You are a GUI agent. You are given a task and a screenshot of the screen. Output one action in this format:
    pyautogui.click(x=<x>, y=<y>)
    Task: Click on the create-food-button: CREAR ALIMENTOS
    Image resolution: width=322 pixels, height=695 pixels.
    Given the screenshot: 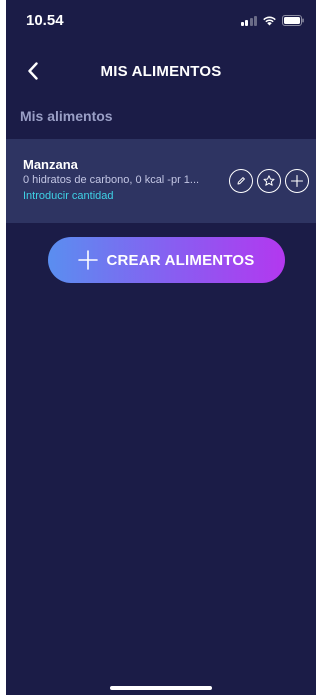 What is the action you would take?
    pyautogui.click(x=166, y=260)
    